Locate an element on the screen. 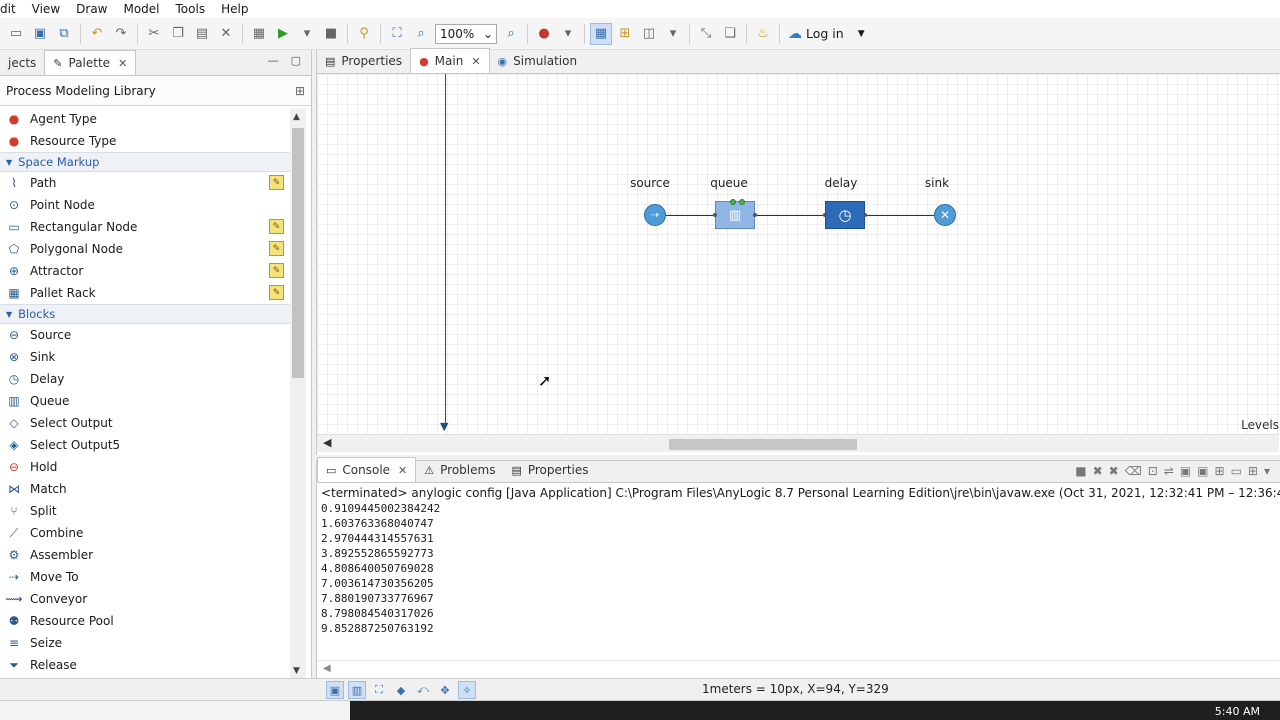  palette-item-agent-type: ● Agent Type is located at coordinates (145, 119).